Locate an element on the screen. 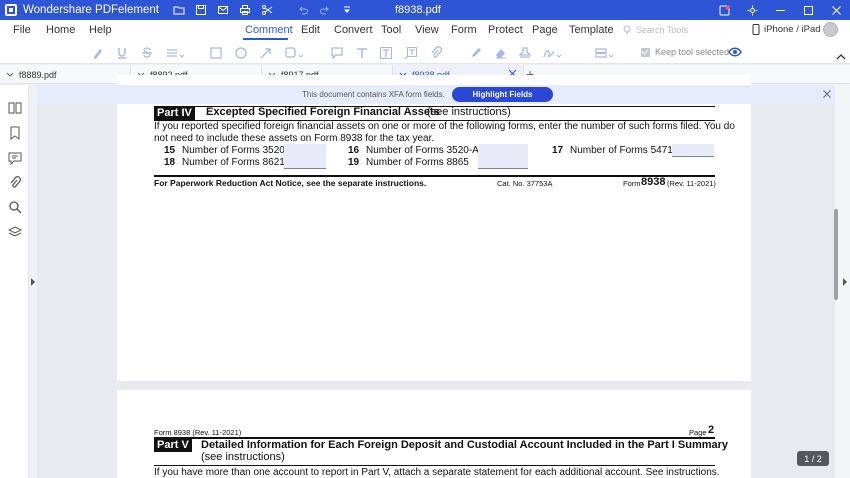 This screenshot has height=478, width=850. redo-icon is located at coordinates (325, 10).